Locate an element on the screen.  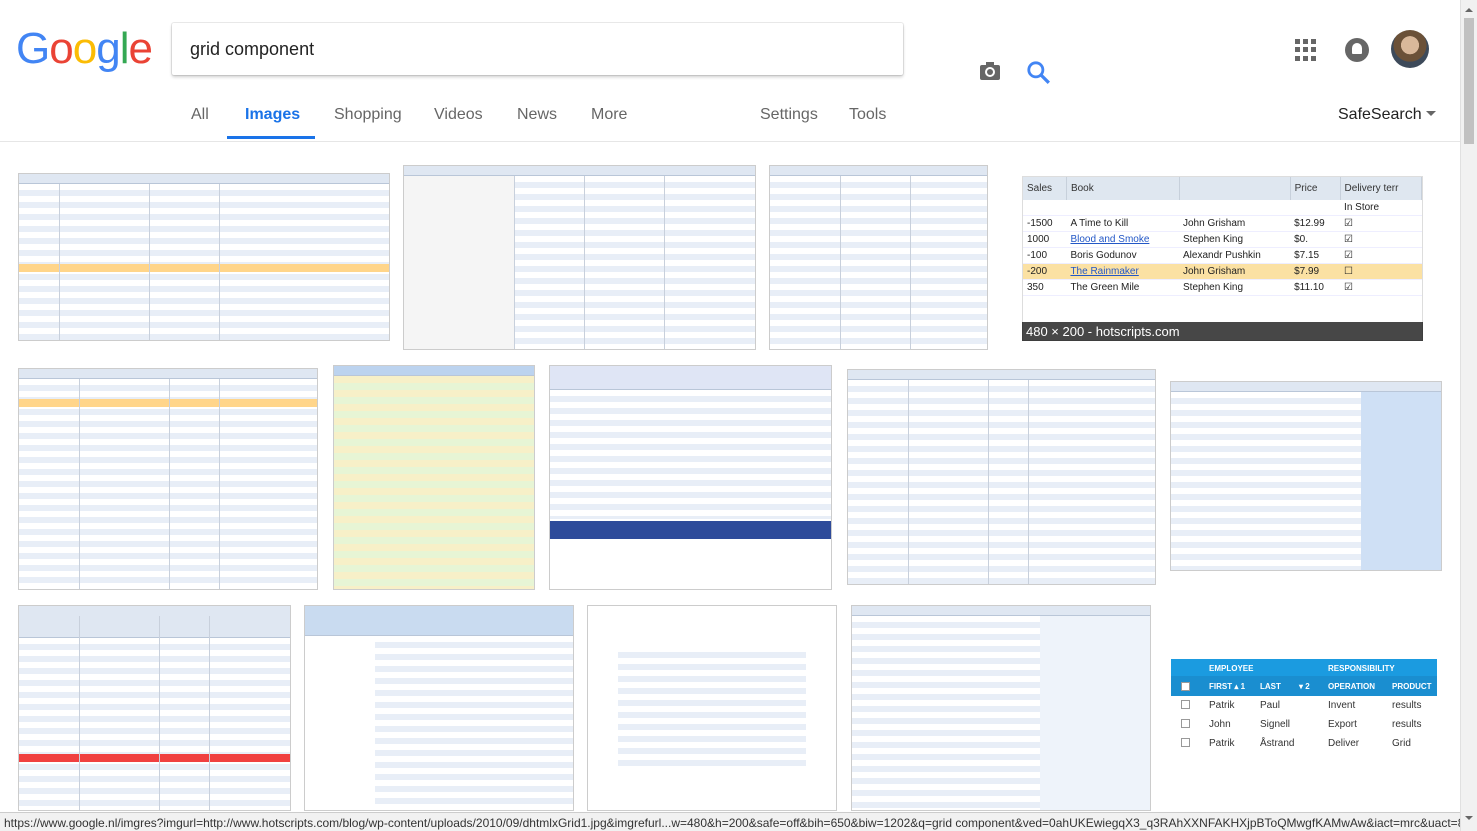
logo-letter: l is located at coordinates (124, 48).